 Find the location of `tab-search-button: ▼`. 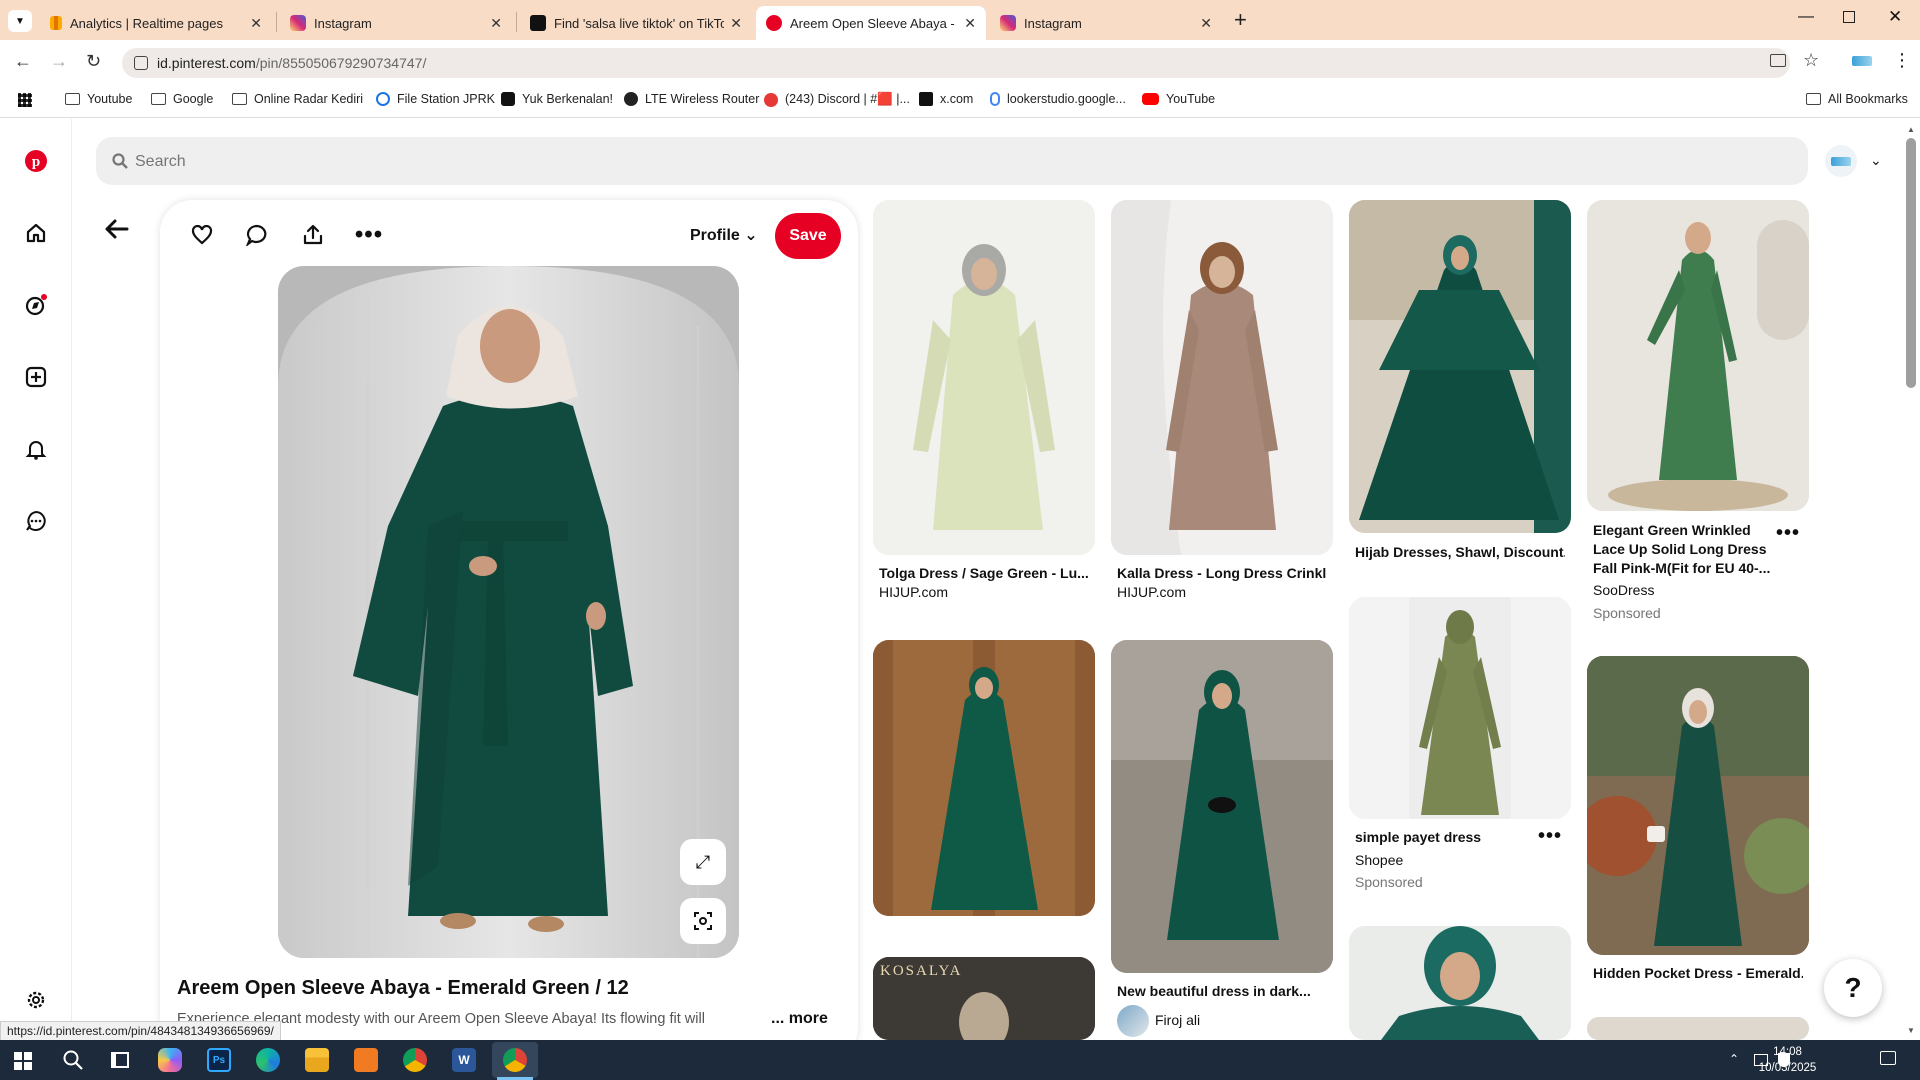

tab-search-button: ▼ is located at coordinates (20, 21).